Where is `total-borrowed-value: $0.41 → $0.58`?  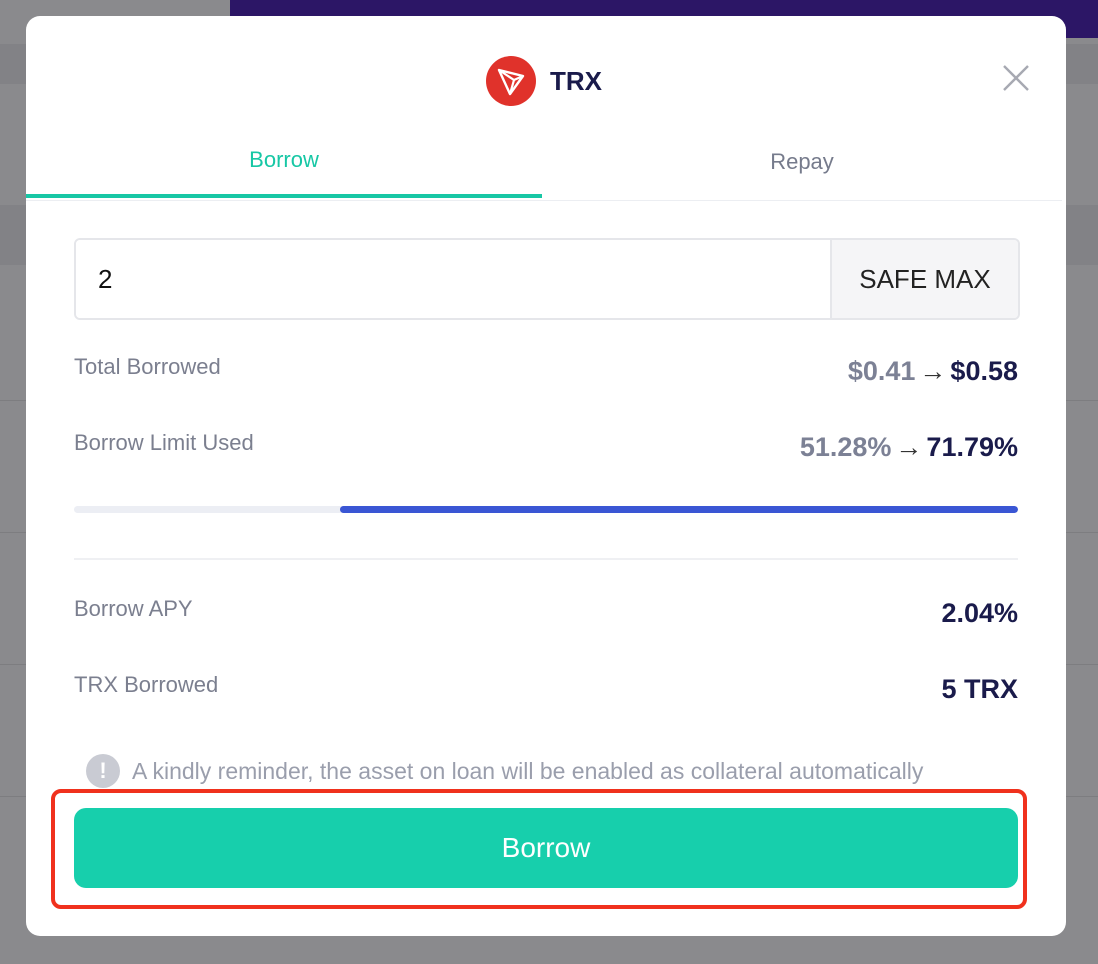 total-borrowed-value: $0.41 → $0.58 is located at coordinates (933, 371).